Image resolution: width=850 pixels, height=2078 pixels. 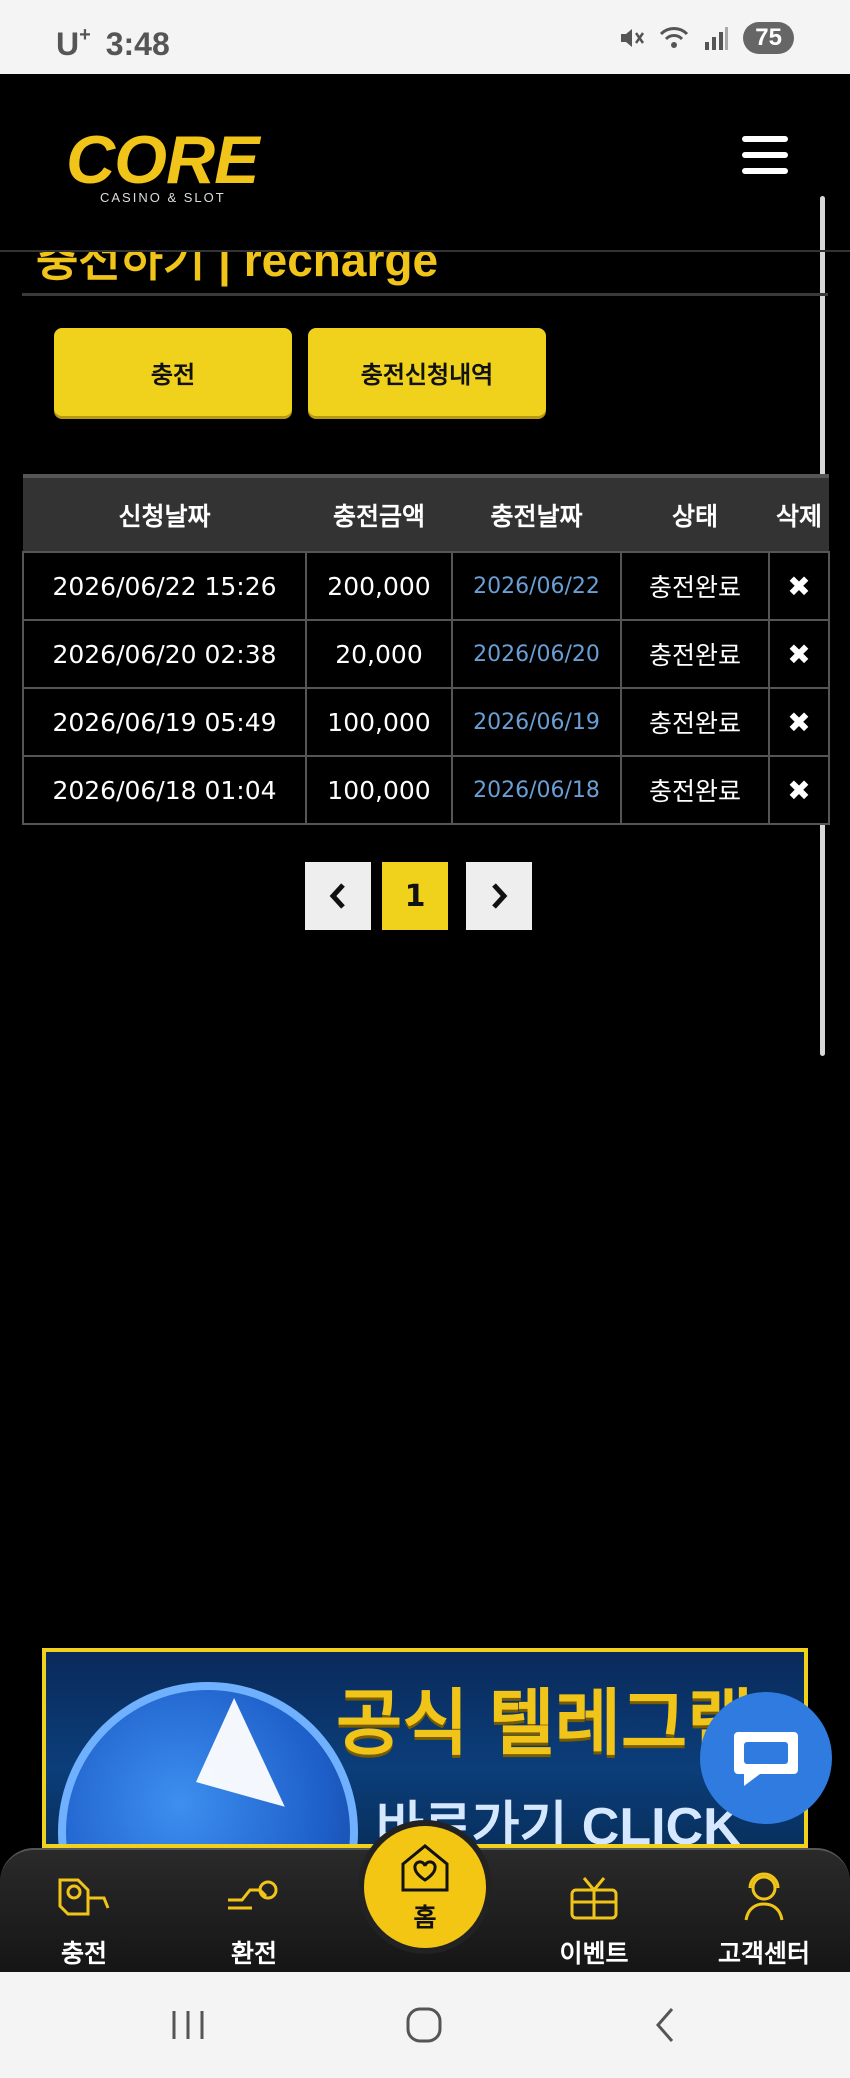 What do you see at coordinates (84, 1920) in the screenshot?
I see `nav-charge: 충전` at bounding box center [84, 1920].